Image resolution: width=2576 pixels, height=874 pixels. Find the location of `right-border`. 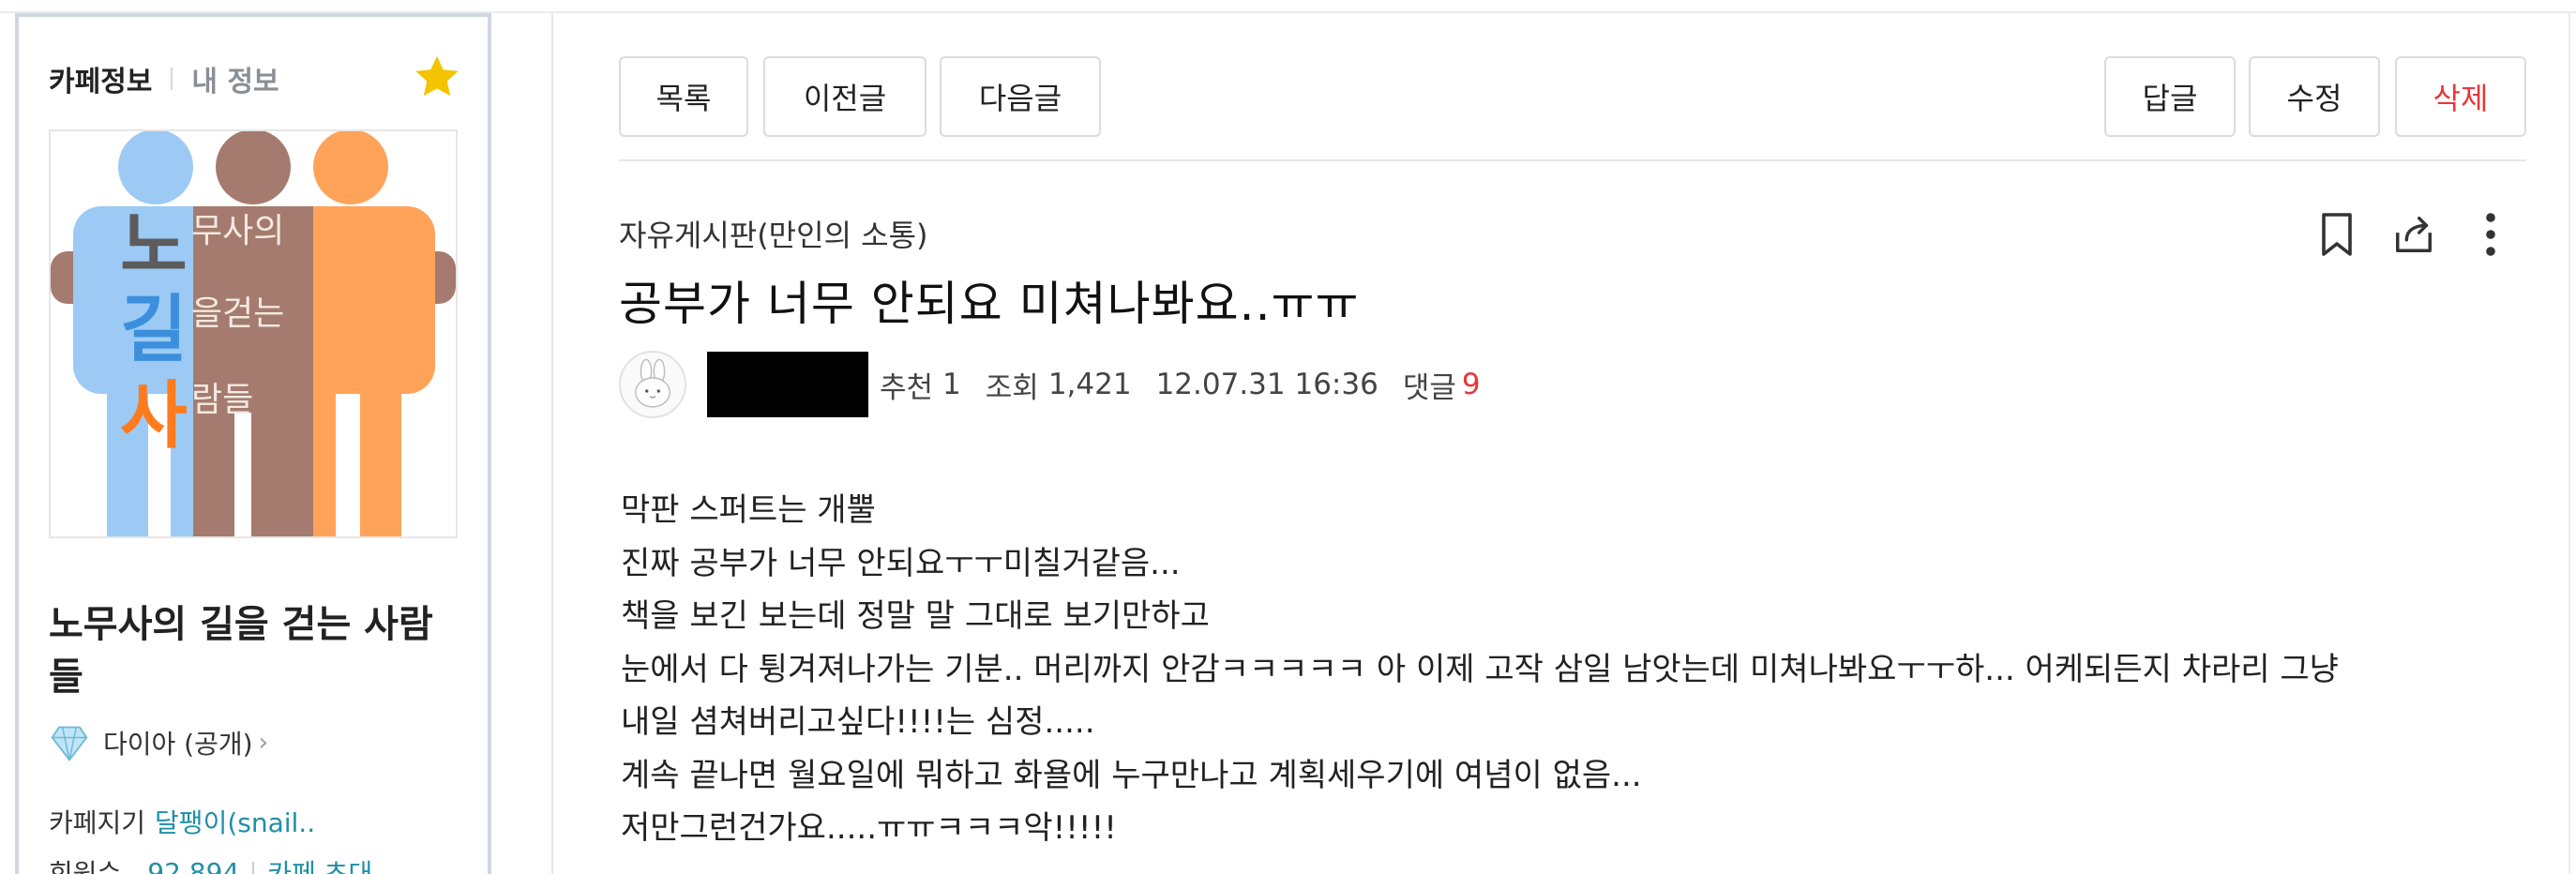

right-border is located at coordinates (2569, 443).